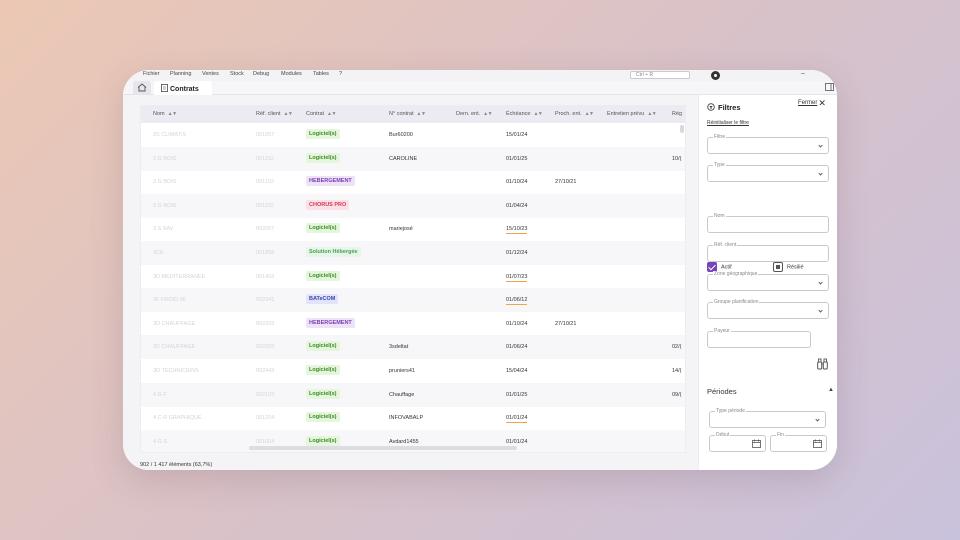 The width and height of the screenshot is (960, 540). What do you see at coordinates (831, 390) in the screenshot?
I see `collapse-icon: ▲` at bounding box center [831, 390].